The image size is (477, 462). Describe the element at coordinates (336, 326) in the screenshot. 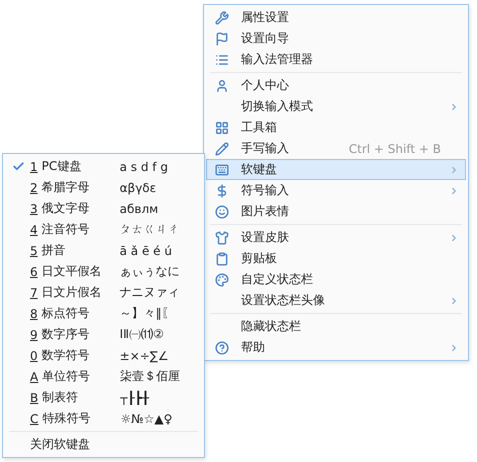

I see `menu-item: 隐藏状态栏` at that location.